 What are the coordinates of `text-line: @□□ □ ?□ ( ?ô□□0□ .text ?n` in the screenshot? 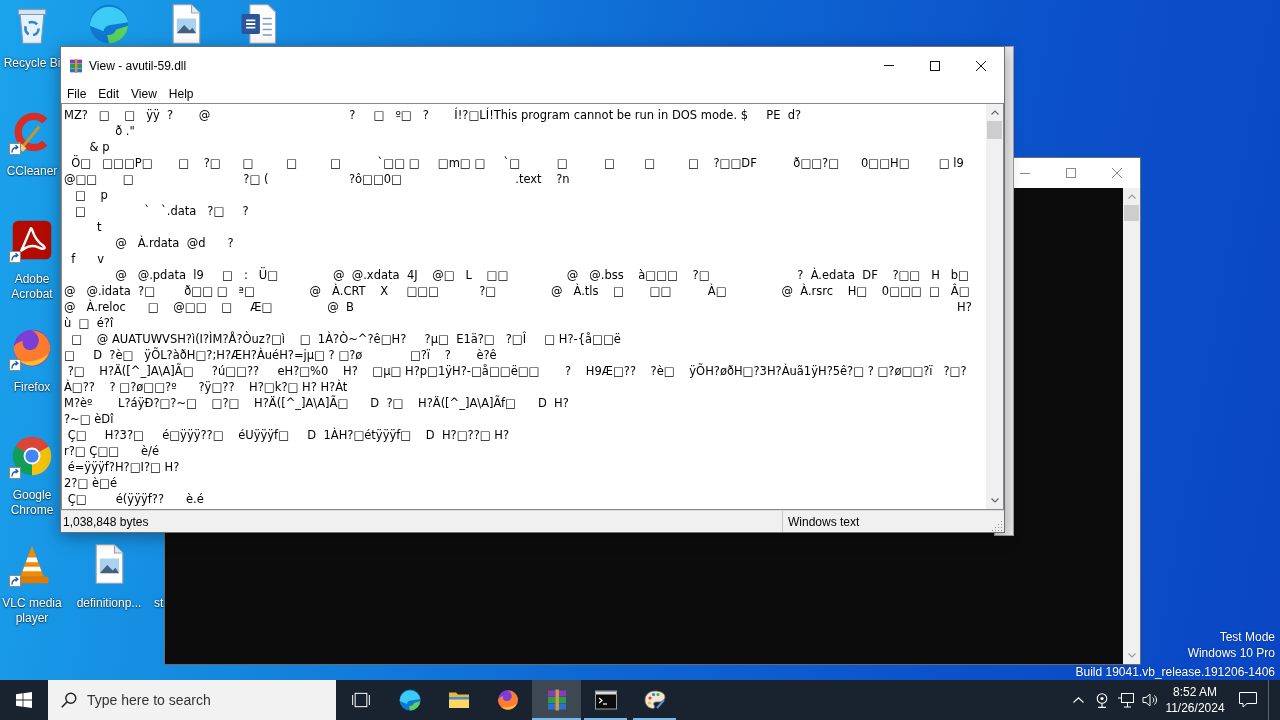 It's located at (317, 179).